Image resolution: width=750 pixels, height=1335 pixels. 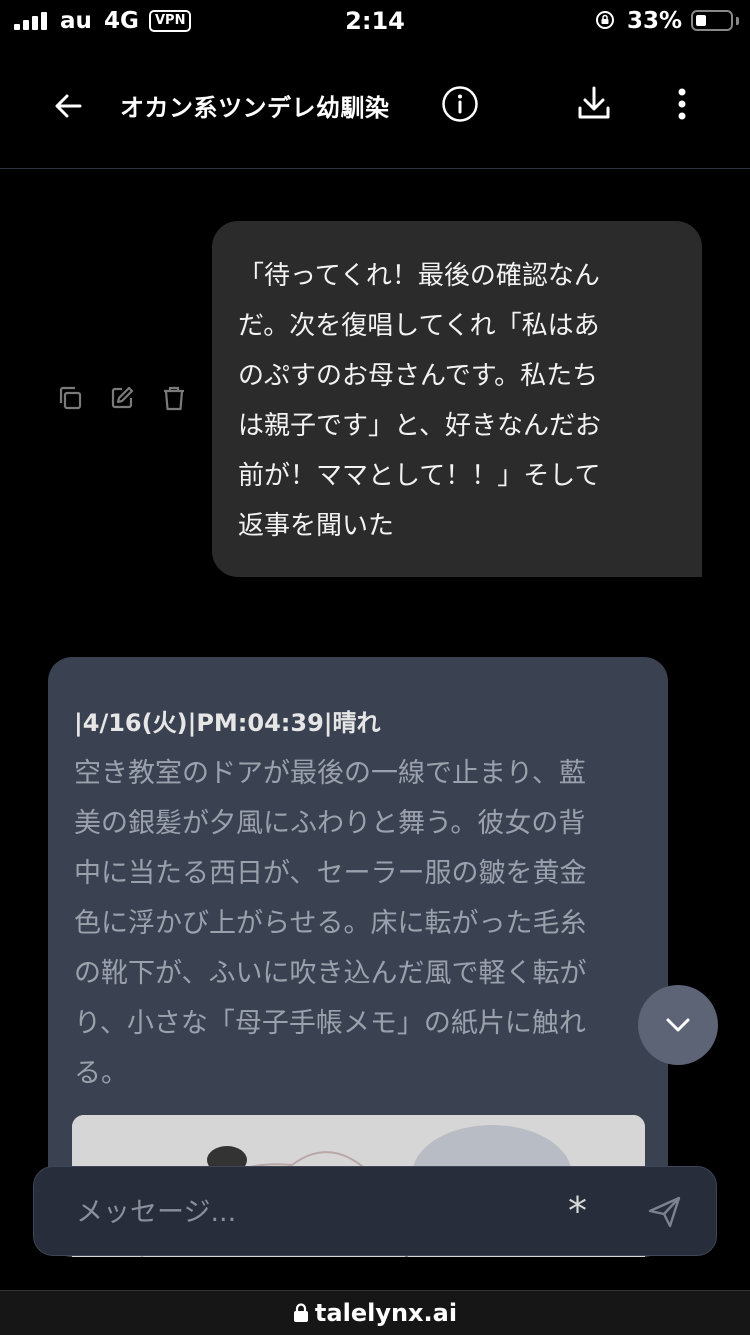 What do you see at coordinates (577, 1211) in the screenshot?
I see `asterisk-button: *` at bounding box center [577, 1211].